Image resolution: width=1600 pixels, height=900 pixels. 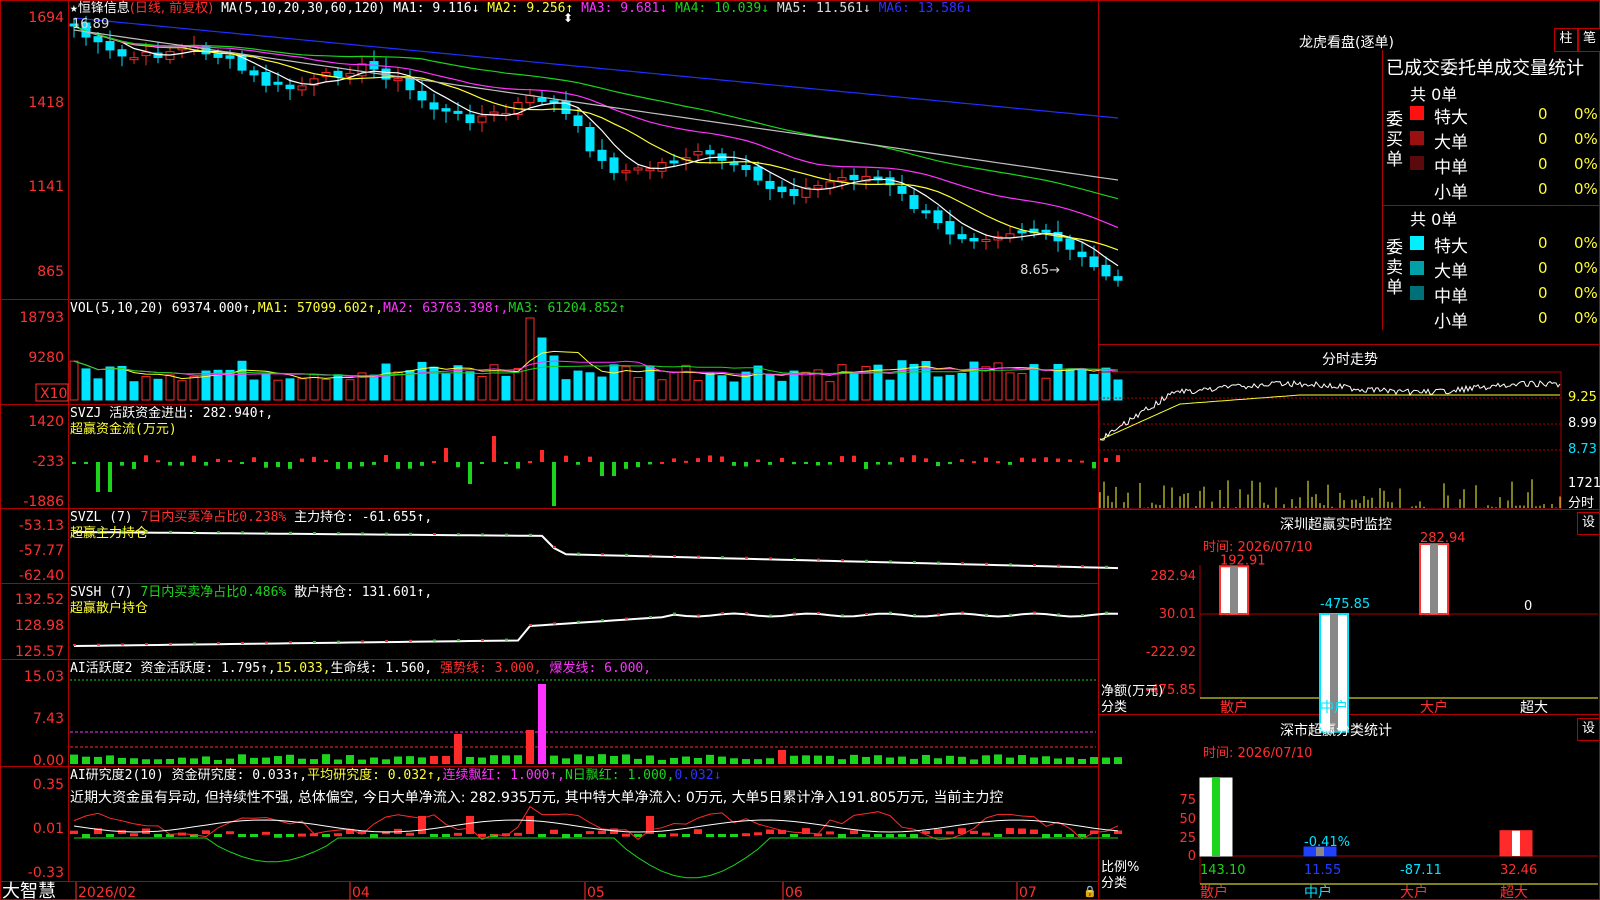 I want to click on svzj-panel, so click(x=596, y=471).